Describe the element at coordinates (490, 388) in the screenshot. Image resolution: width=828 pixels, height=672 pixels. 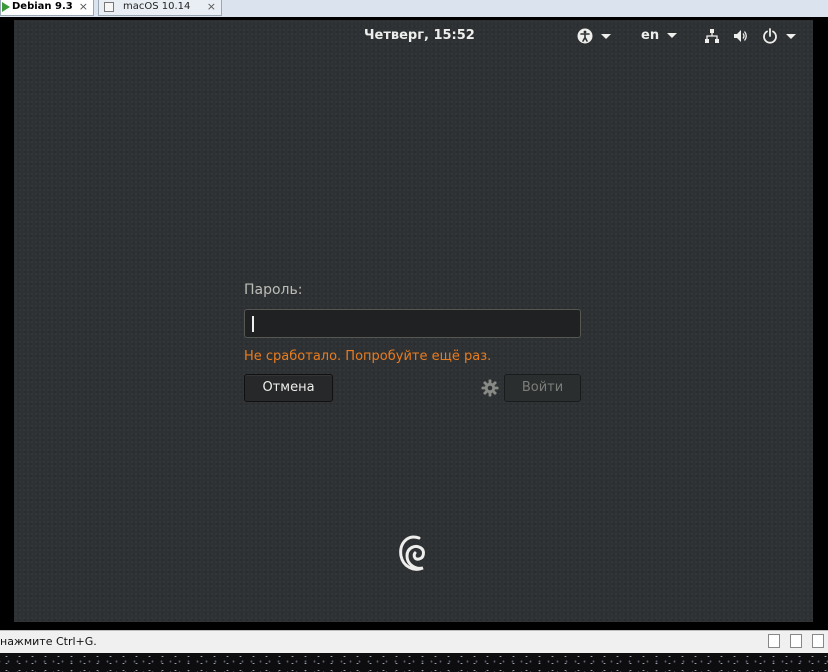
I see `gear-icon` at that location.